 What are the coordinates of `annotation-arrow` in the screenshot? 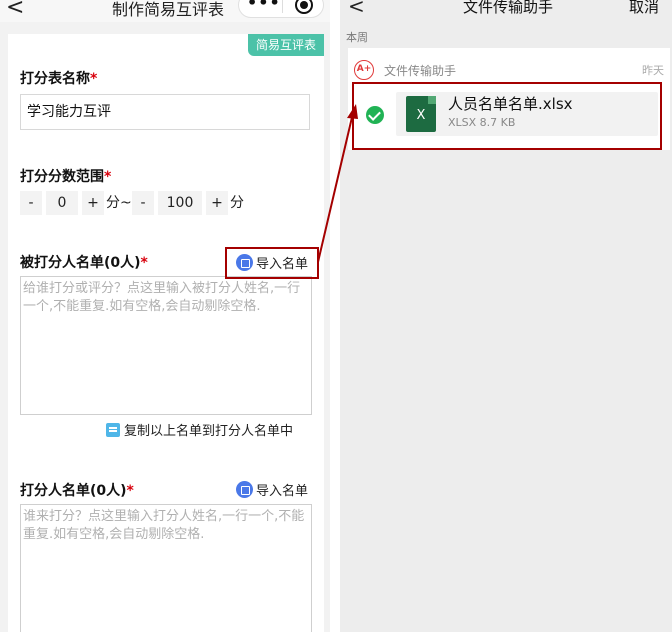 It's located at (337, 183).